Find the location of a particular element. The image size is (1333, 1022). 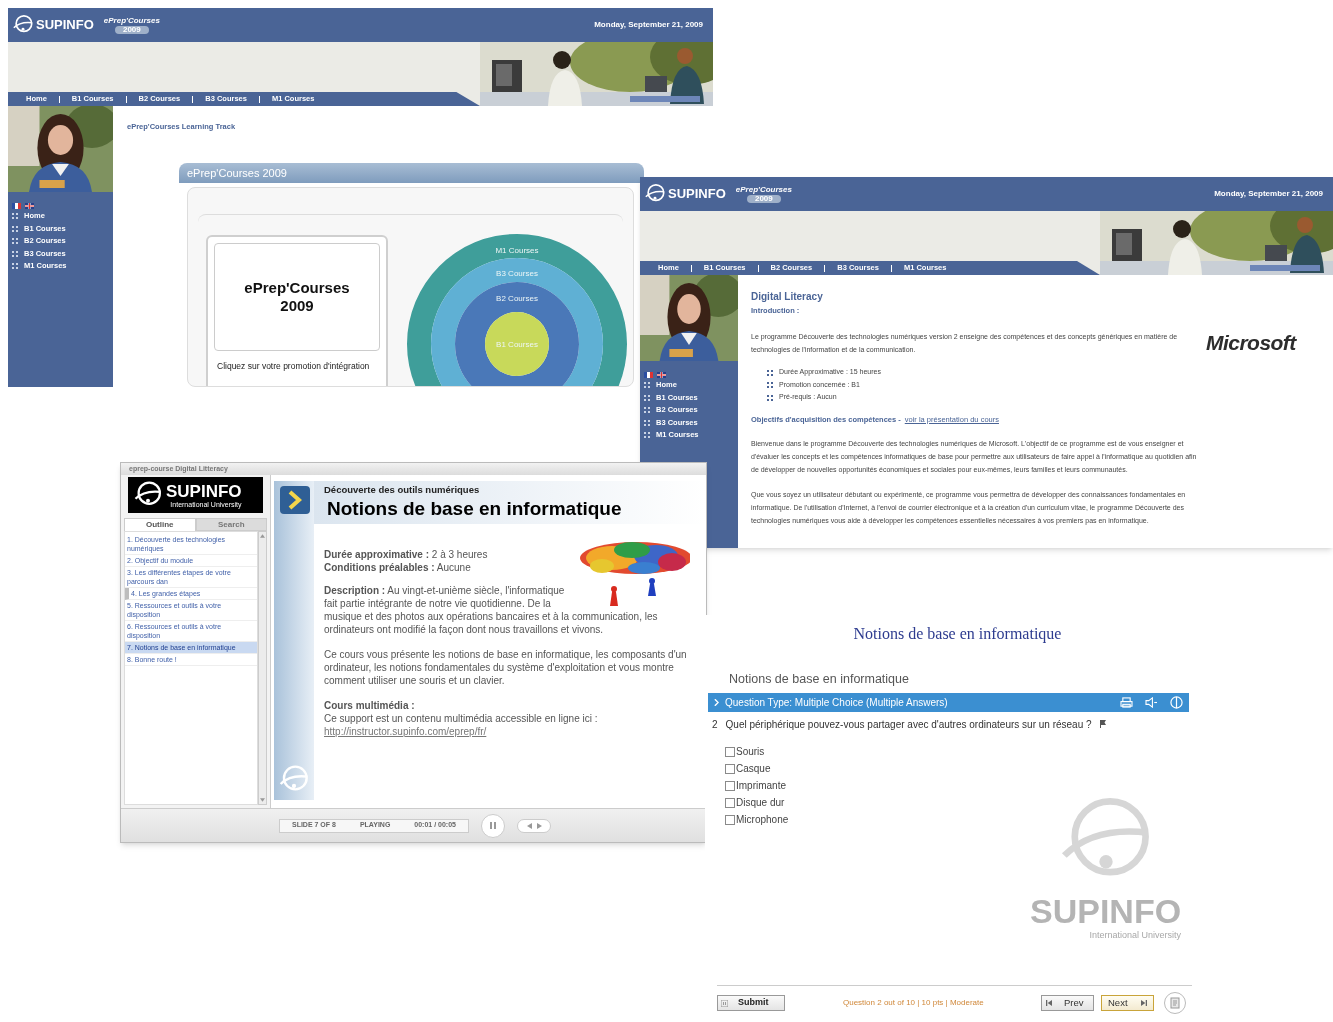

target-rings-drawing is located at coordinates (517, 310).